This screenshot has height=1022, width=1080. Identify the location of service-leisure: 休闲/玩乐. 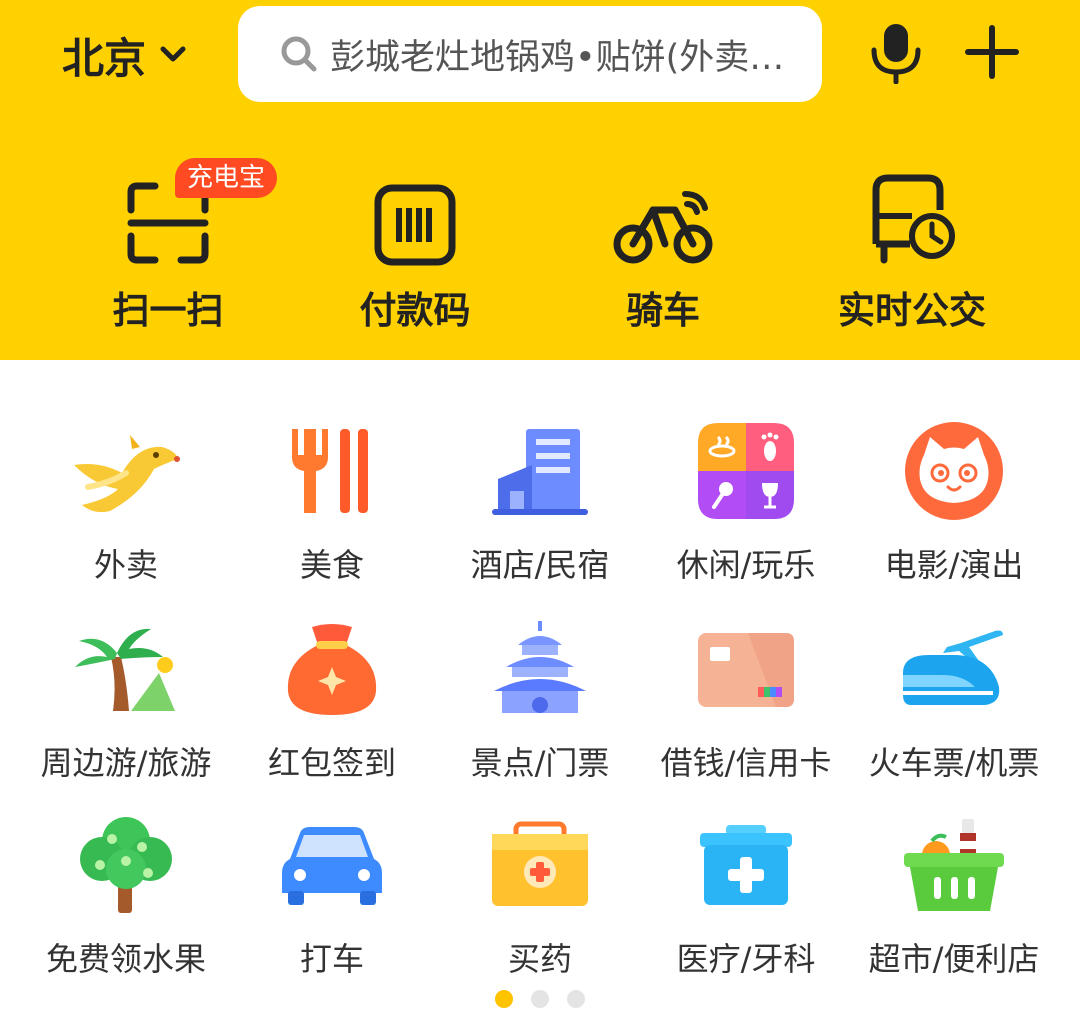
(746, 501).